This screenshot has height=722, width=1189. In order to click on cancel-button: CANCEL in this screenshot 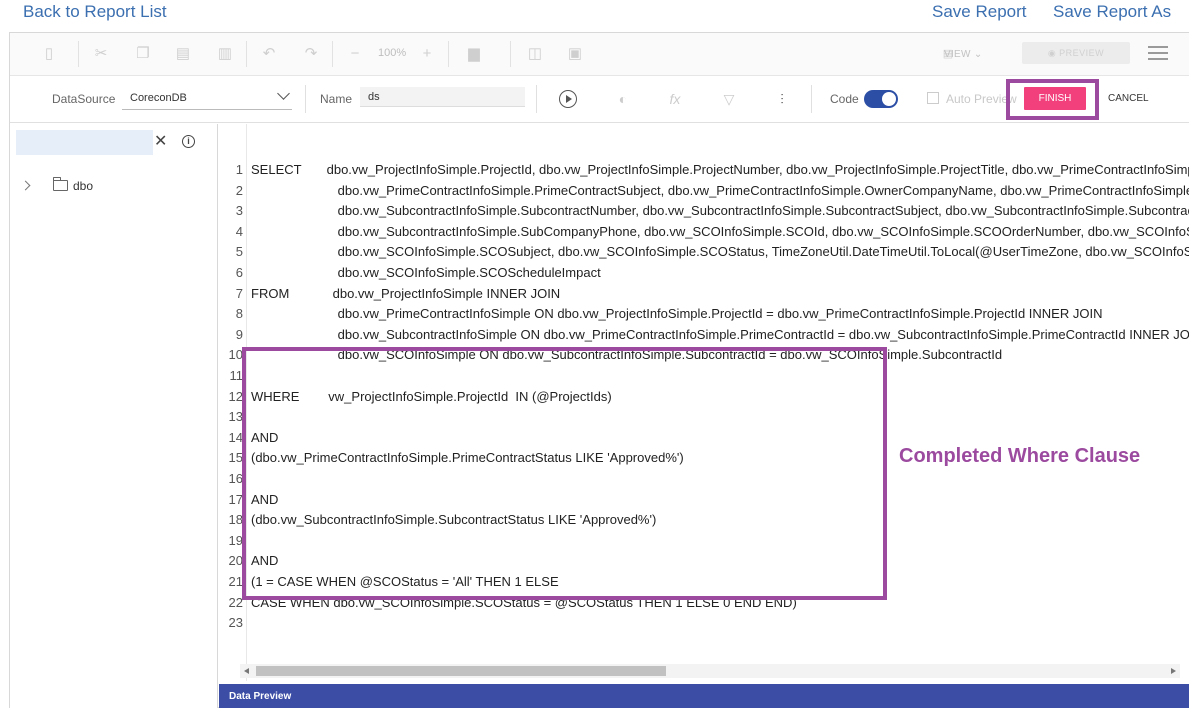, I will do `click(1128, 98)`.